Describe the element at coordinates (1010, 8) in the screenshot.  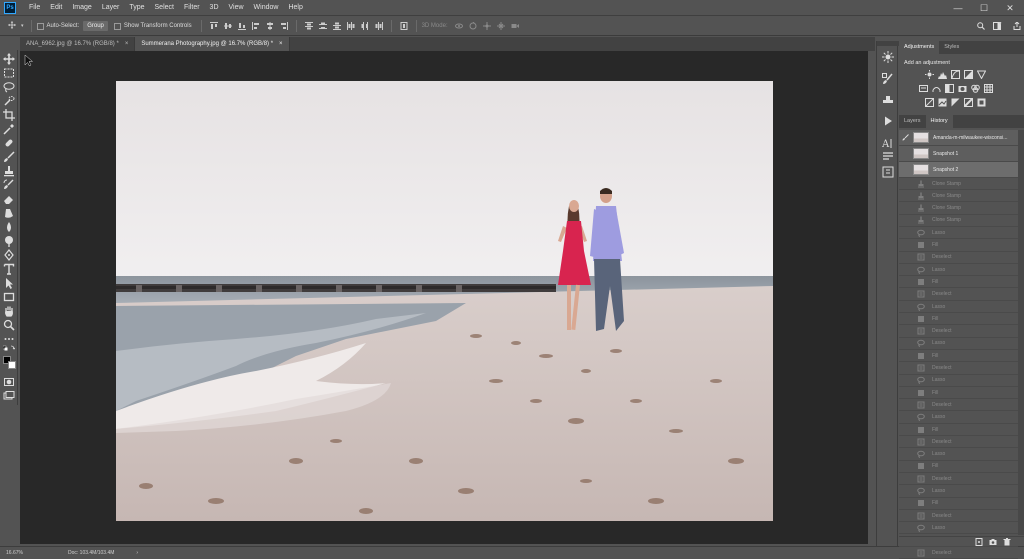
I see `close-window-button: ✕` at that location.